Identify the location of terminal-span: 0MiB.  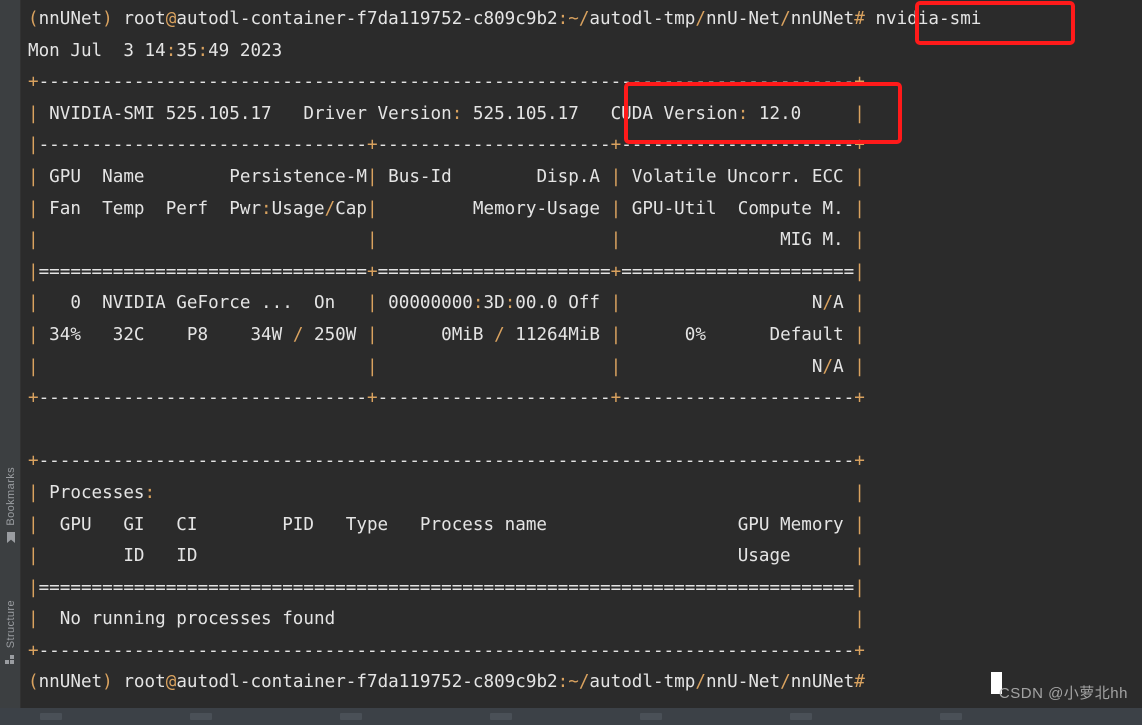
(436, 334).